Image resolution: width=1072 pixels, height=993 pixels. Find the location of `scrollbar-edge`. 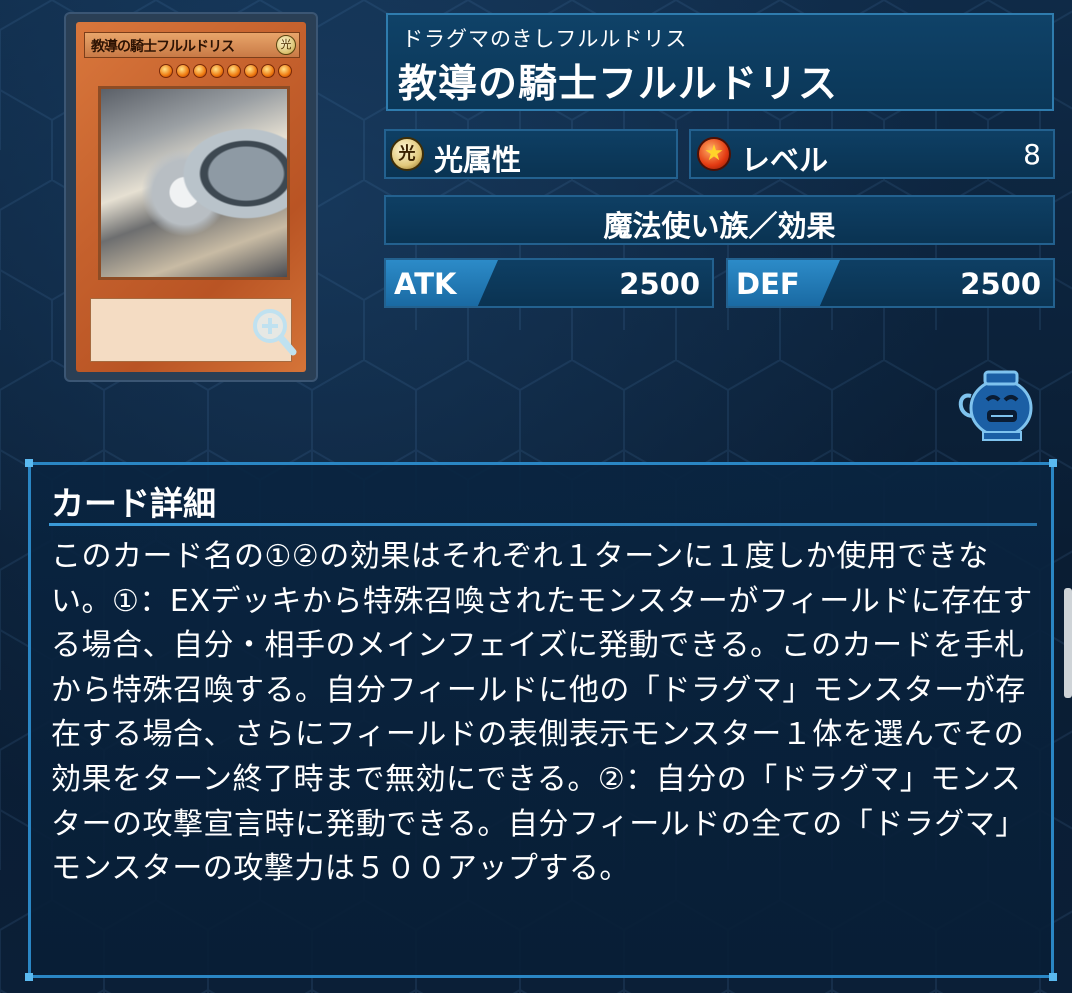

scrollbar-edge is located at coordinates (1068, 643).